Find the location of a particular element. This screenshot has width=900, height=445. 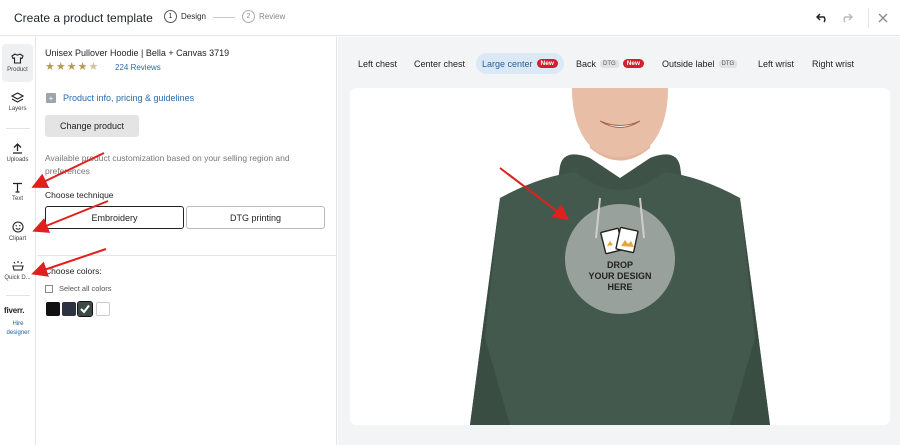

step-number: 2 is located at coordinates (248, 16).